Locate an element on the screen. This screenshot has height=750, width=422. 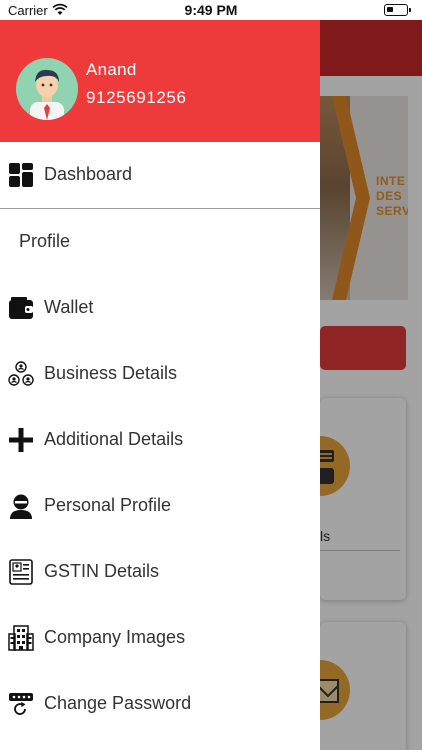
plus-icon is located at coordinates (21, 440).